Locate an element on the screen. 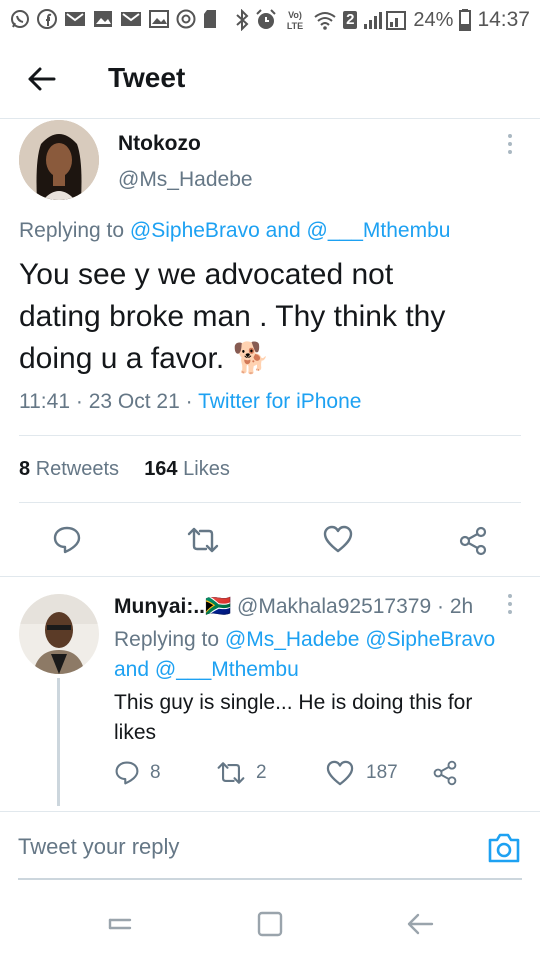 This screenshot has width=540, height=960. battery-icon is located at coordinates (465, 20).